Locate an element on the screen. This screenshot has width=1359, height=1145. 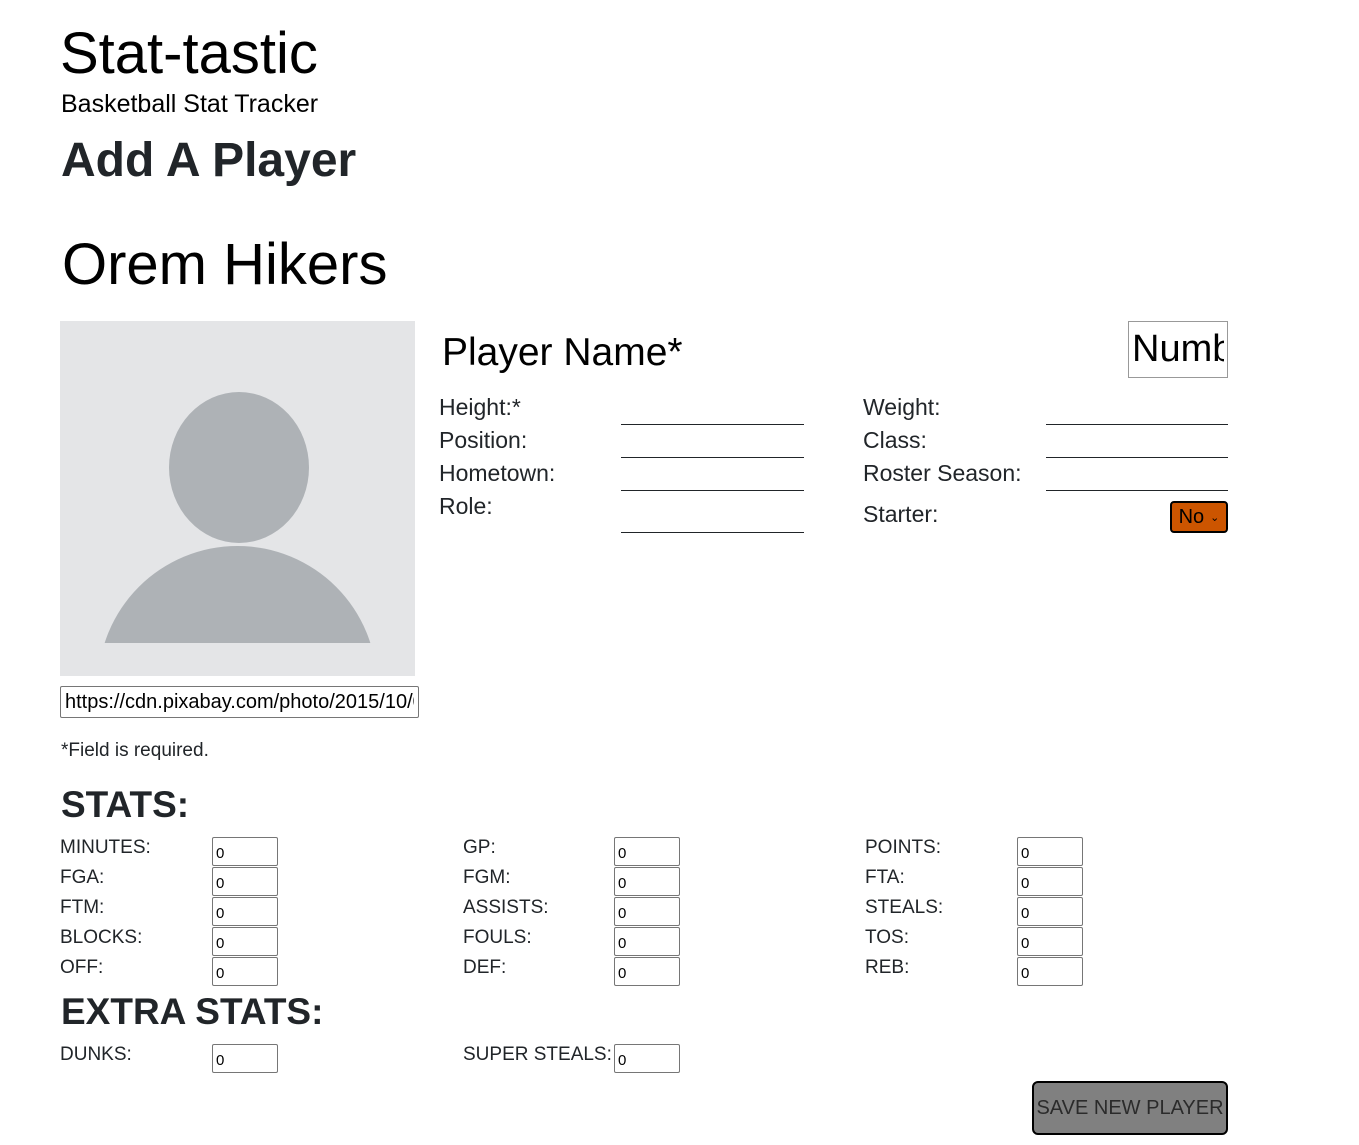
team-name: Orem Hikers is located at coordinates (225, 264).